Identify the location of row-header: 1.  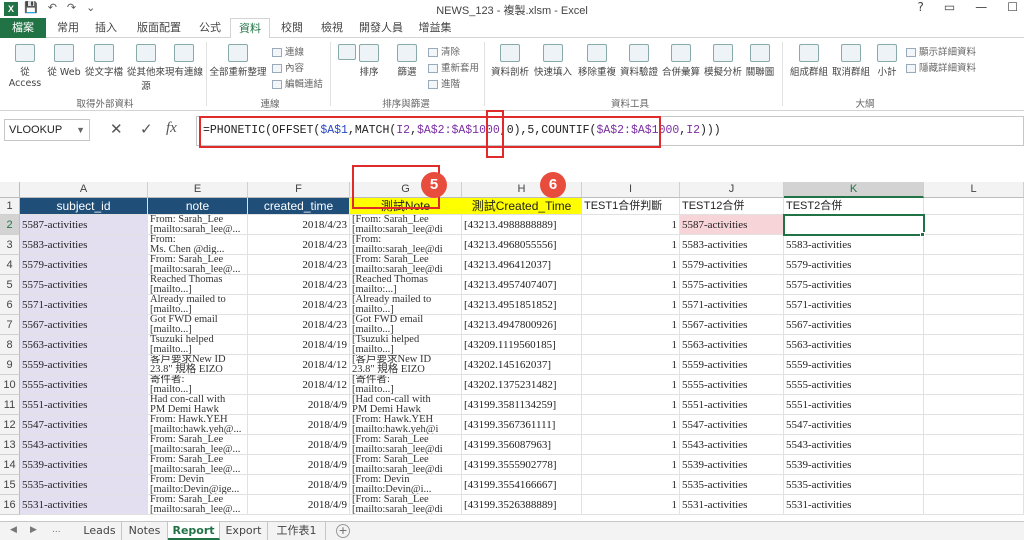
(10, 206).